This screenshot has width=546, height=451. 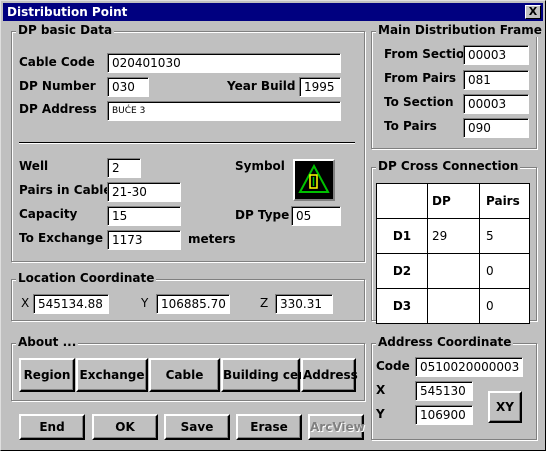 What do you see at coordinates (460, 30) in the screenshot?
I see `main-distribution-frame-label: Main Distribution Frame` at bounding box center [460, 30].